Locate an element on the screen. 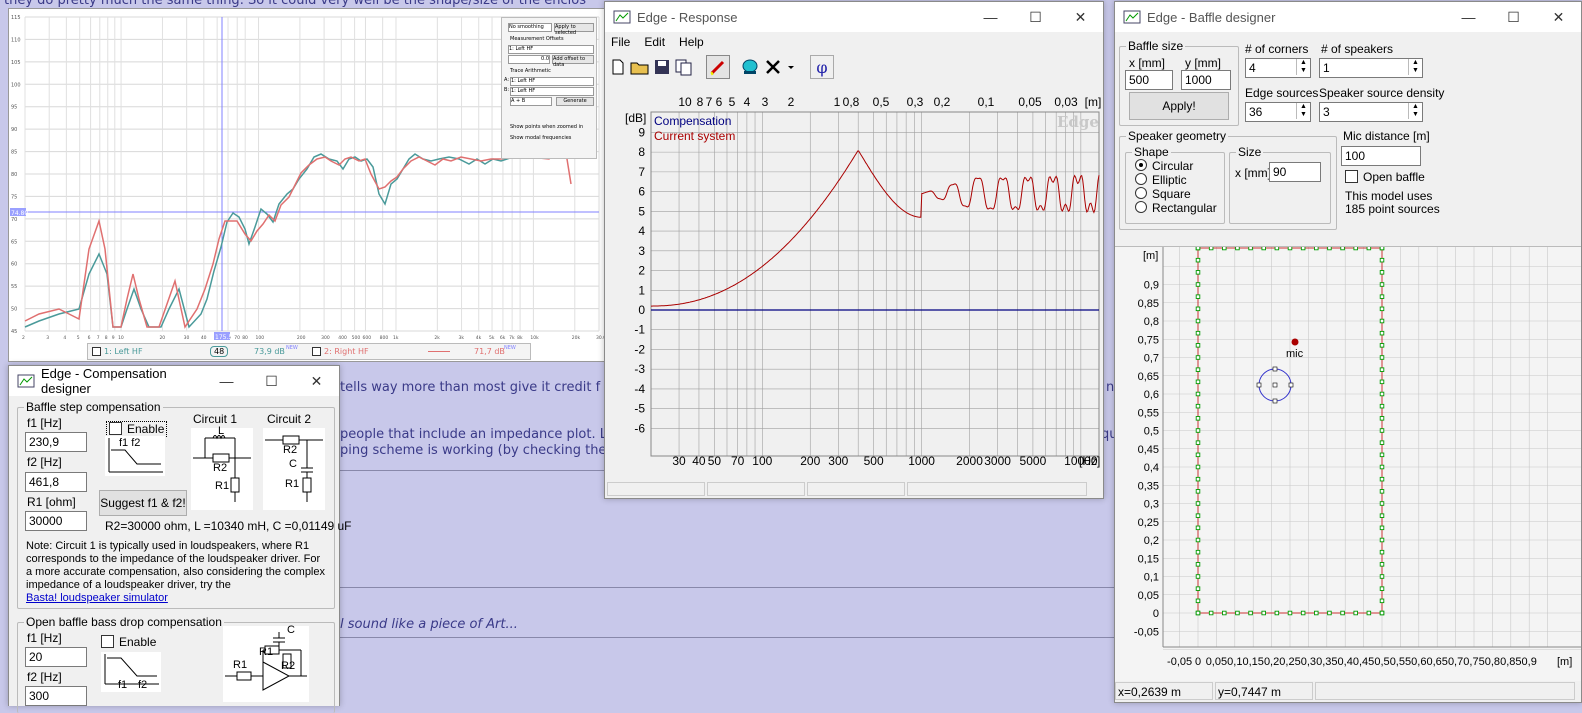 The height and width of the screenshot is (713, 1582). x-tick-label: 9 is located at coordinates (113, 338).